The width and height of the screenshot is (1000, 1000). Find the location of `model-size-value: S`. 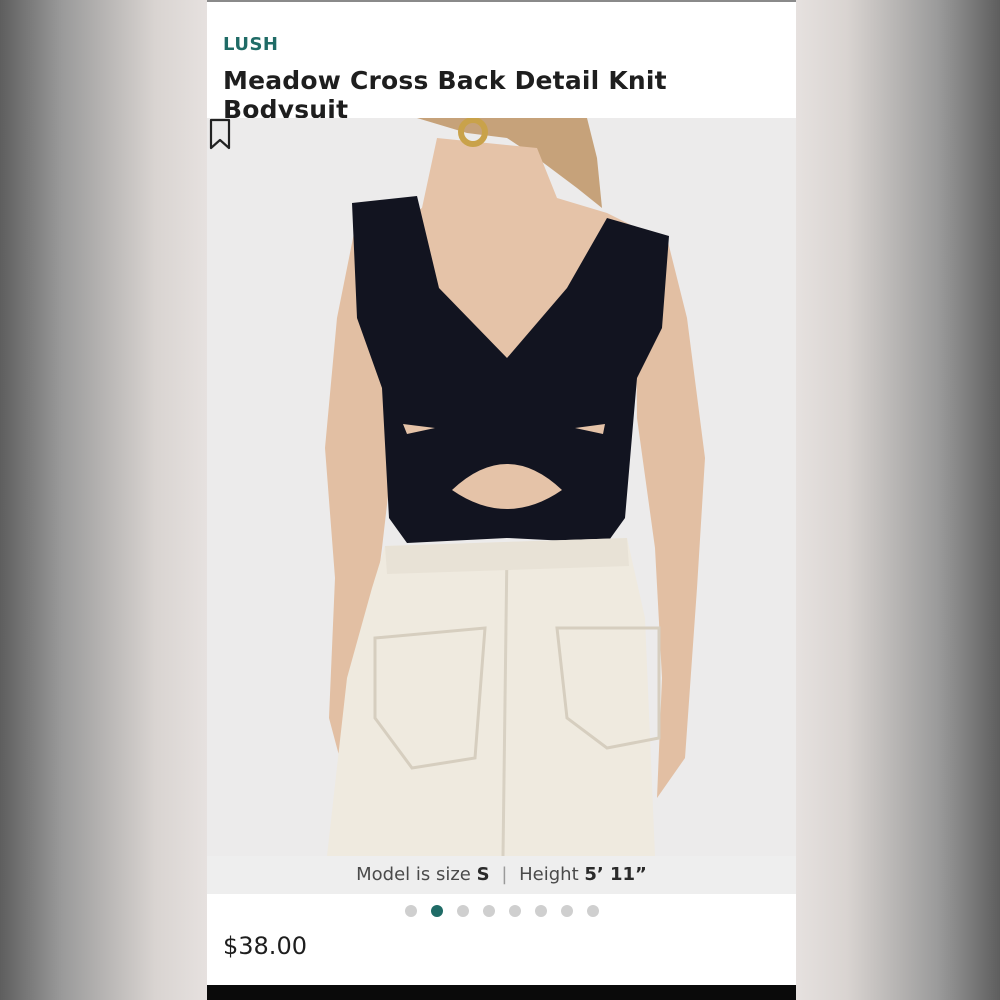

model-size-value: S is located at coordinates (483, 874).